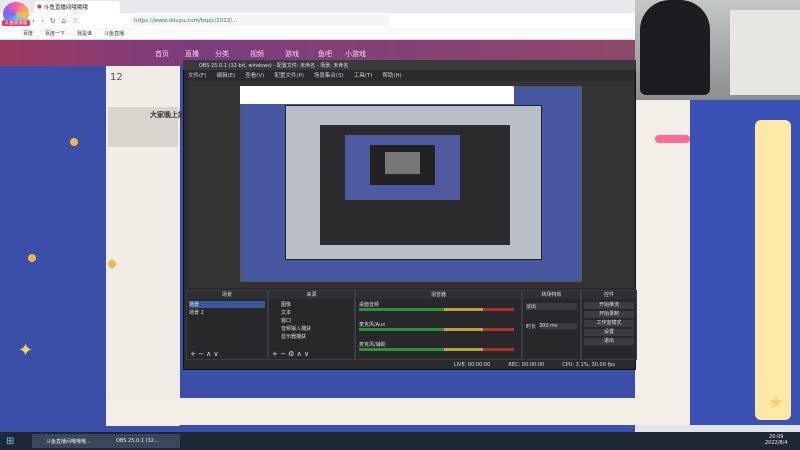  What do you see at coordinates (765, 52) in the screenshot?
I see `webcam-background` at bounding box center [765, 52].